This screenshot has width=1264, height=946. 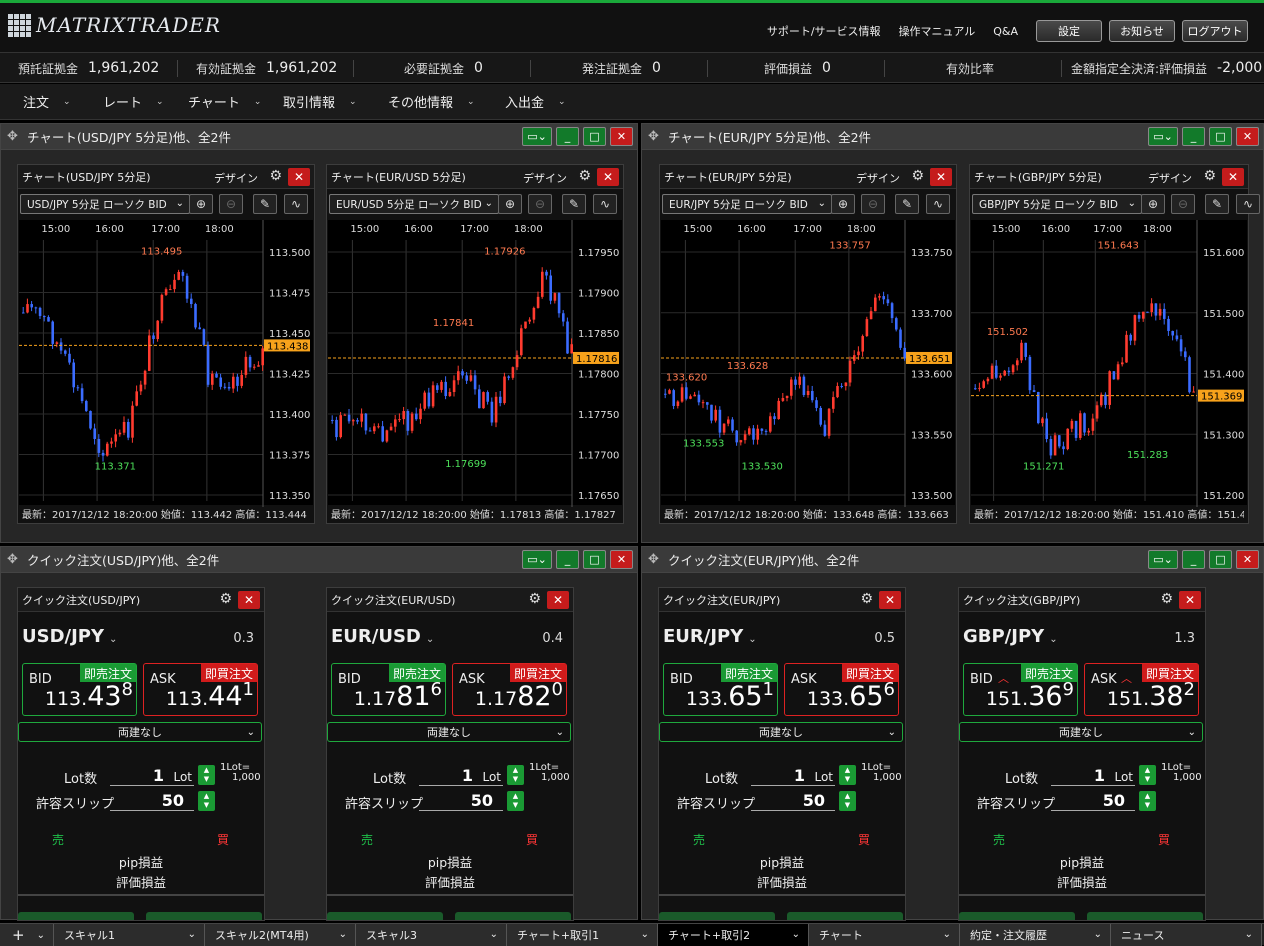 I want to click on currency-pair-select: USD/JPY ⌄, so click(x=69, y=636).